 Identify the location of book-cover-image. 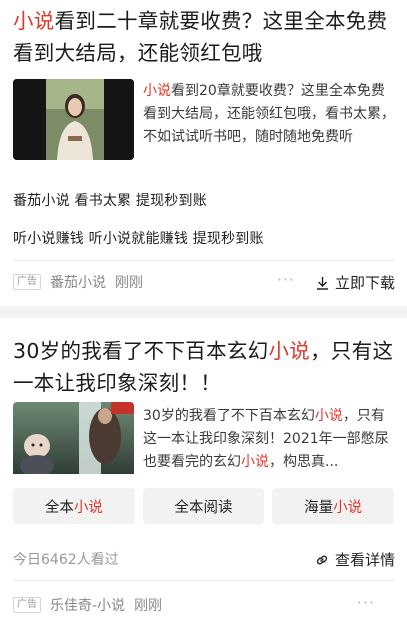
(73, 439).